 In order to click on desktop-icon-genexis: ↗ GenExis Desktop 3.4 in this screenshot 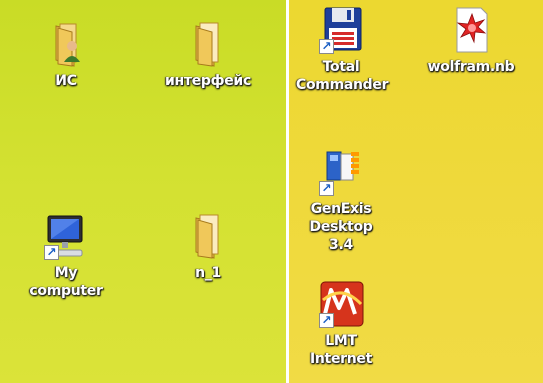, I will do `click(341, 201)`.